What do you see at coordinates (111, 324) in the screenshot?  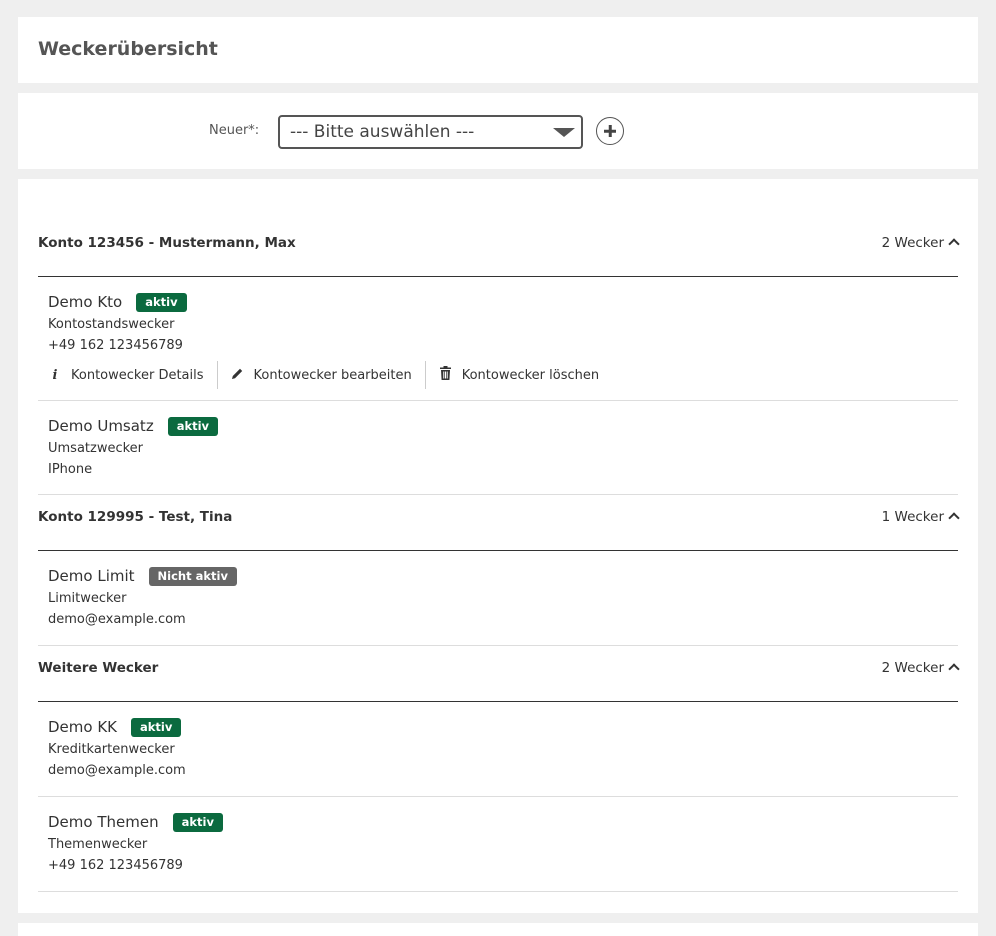 I see `alarm-type: Kontostandswecker` at bounding box center [111, 324].